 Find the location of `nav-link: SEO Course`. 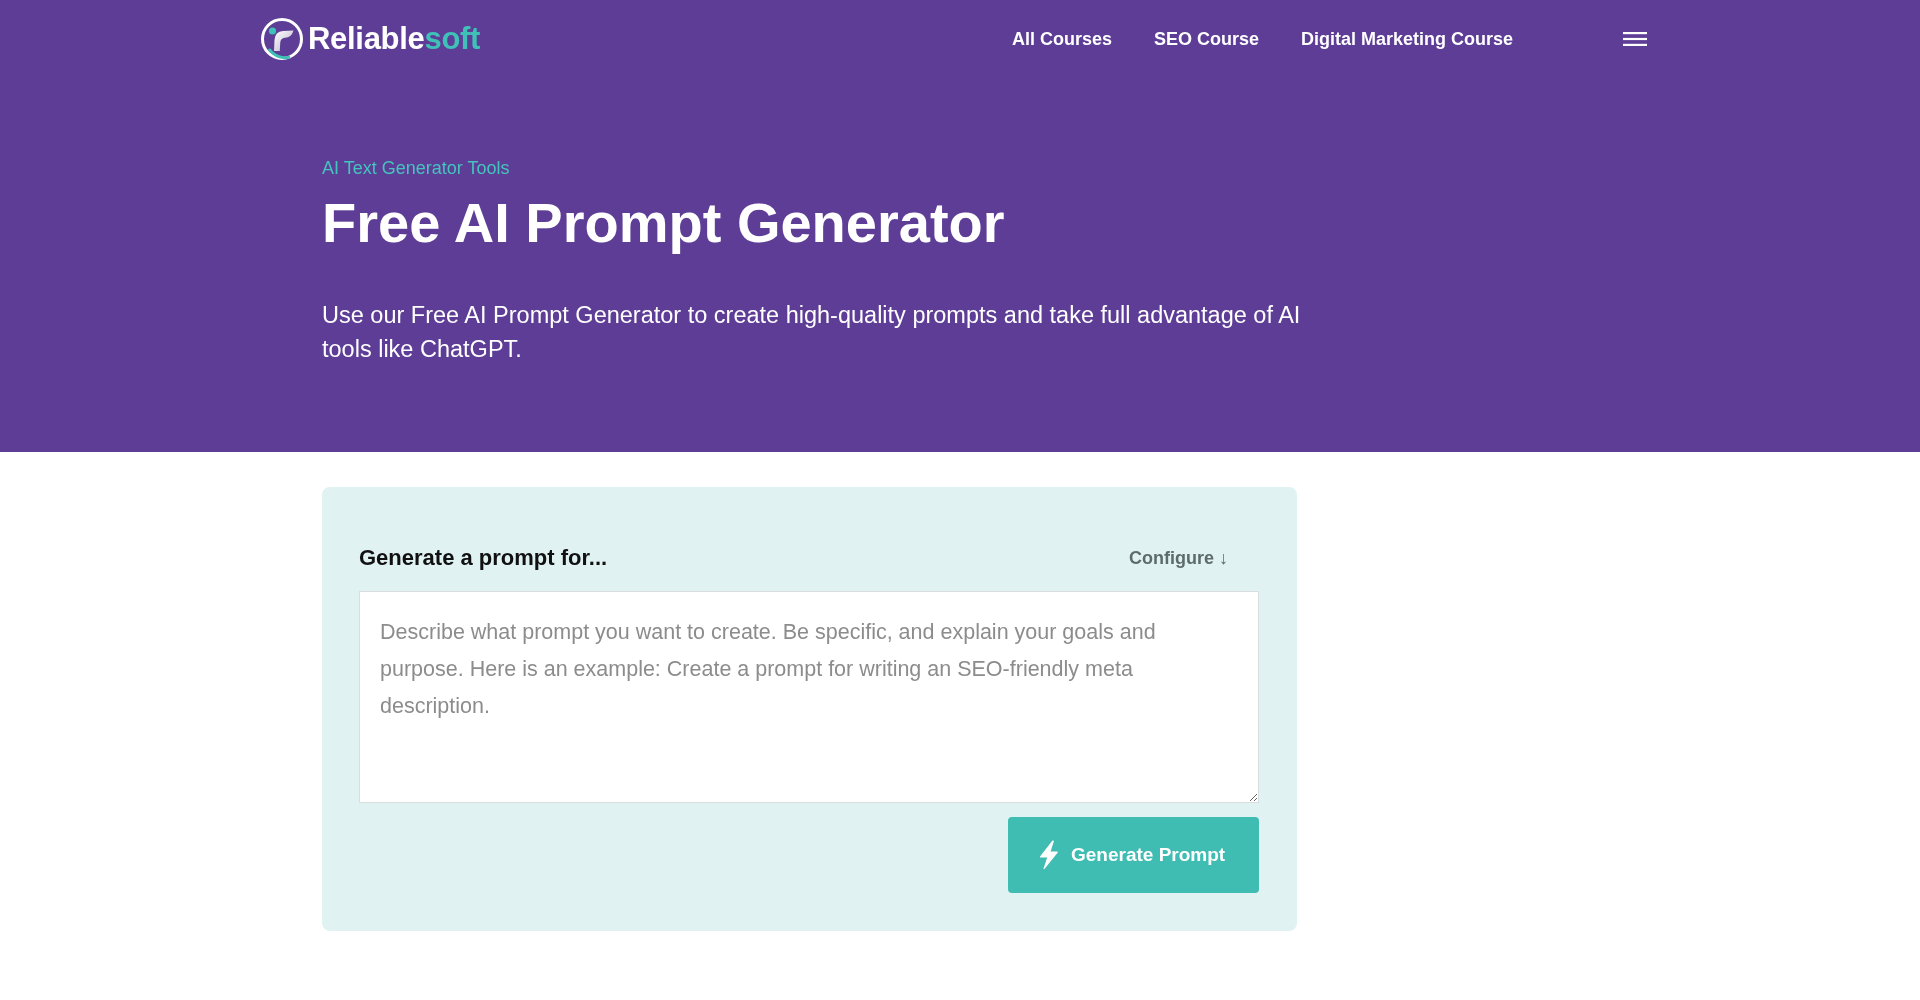

nav-link: SEO Course is located at coordinates (1206, 39).